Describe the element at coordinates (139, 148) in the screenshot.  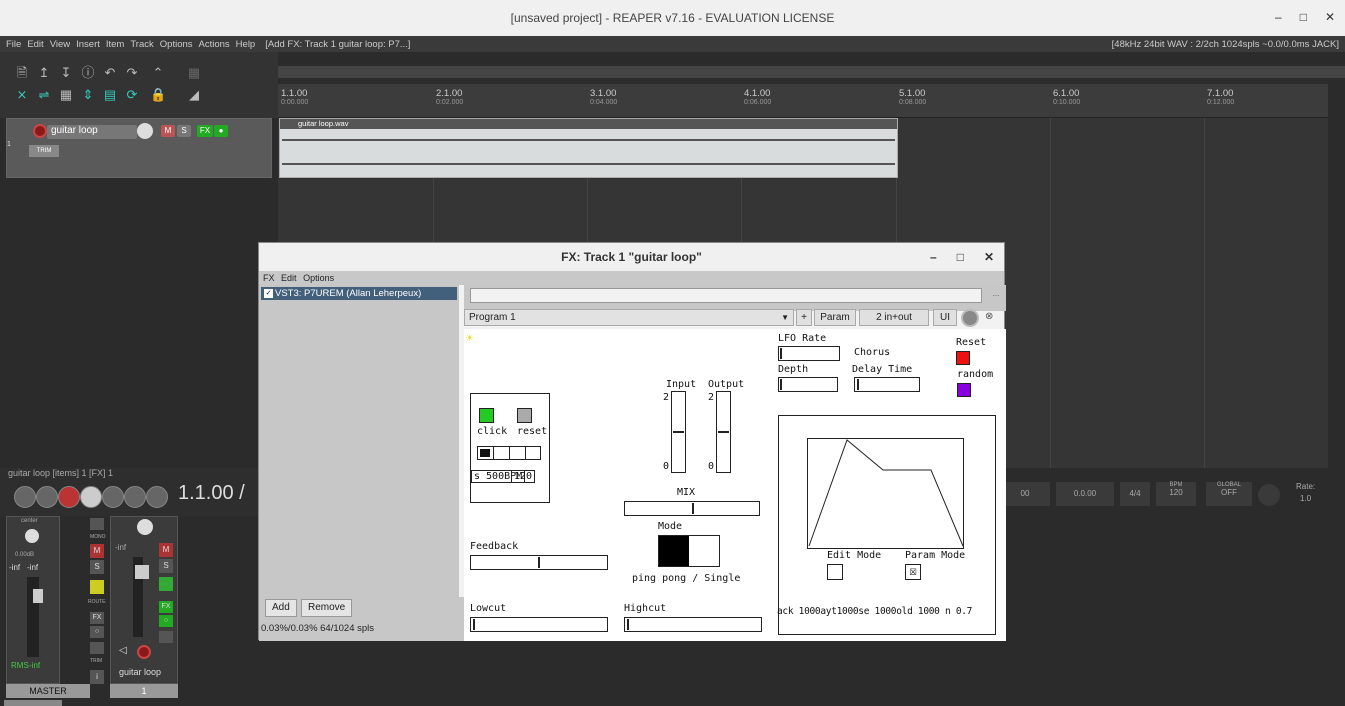
I see `track-1-header: guitar loop M S FX ● 1 TRIM` at that location.